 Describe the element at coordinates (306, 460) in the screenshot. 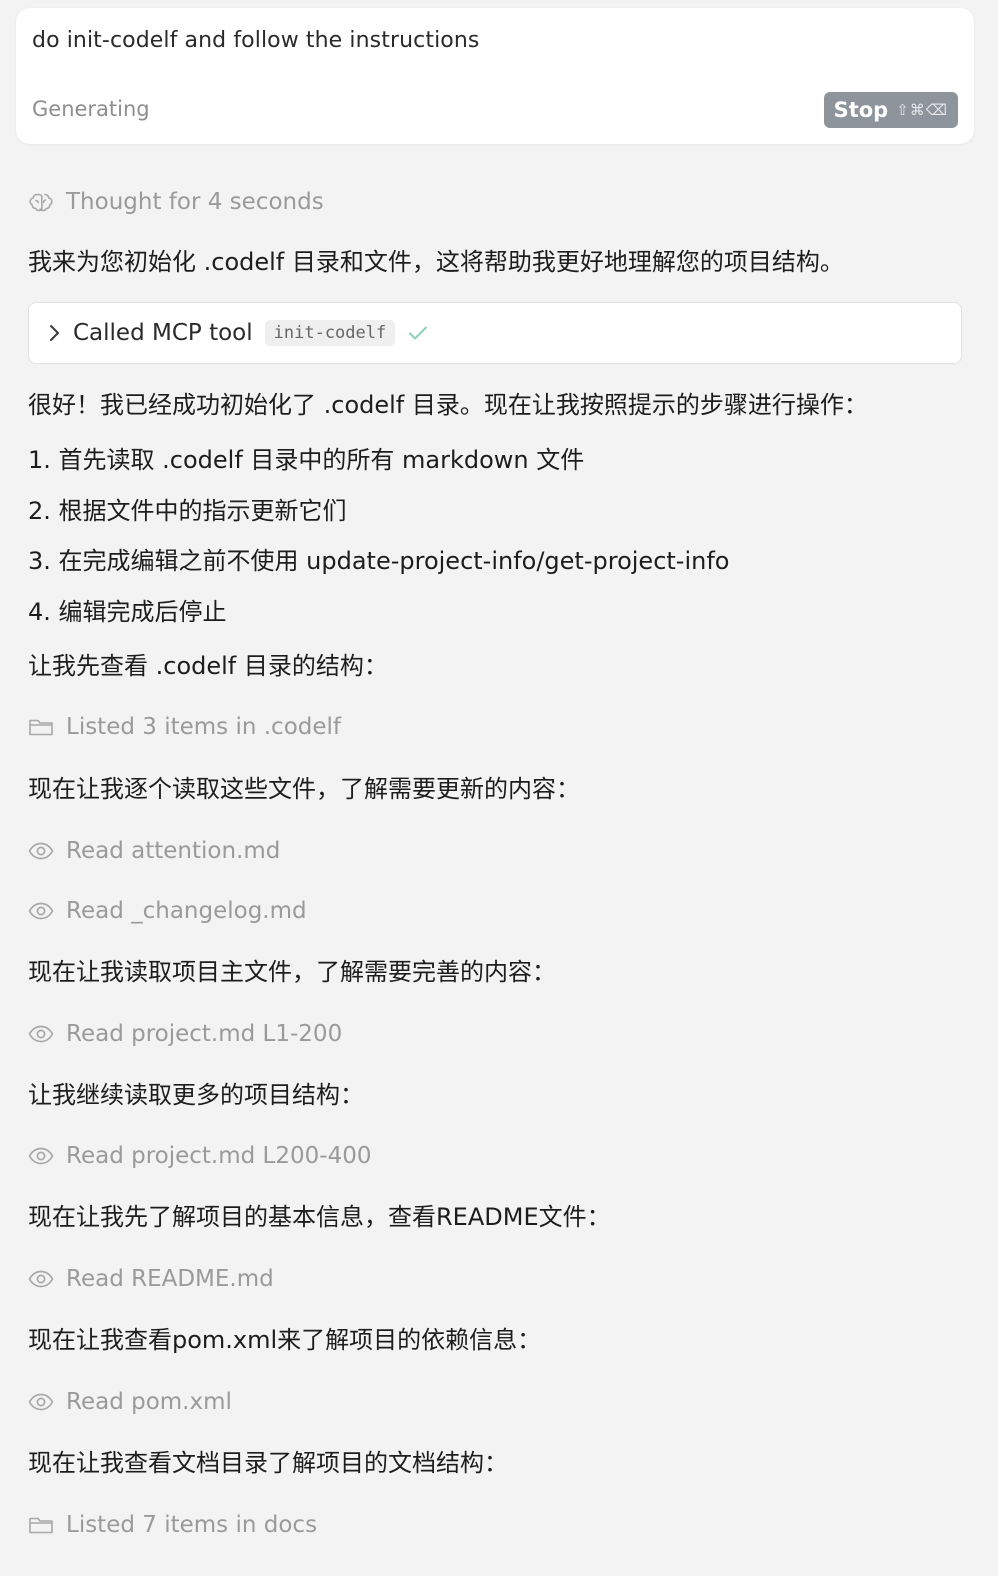

I see `step-list-item: 1. 首先读取 .codelf 目录中的所有 markdown 文件` at that location.